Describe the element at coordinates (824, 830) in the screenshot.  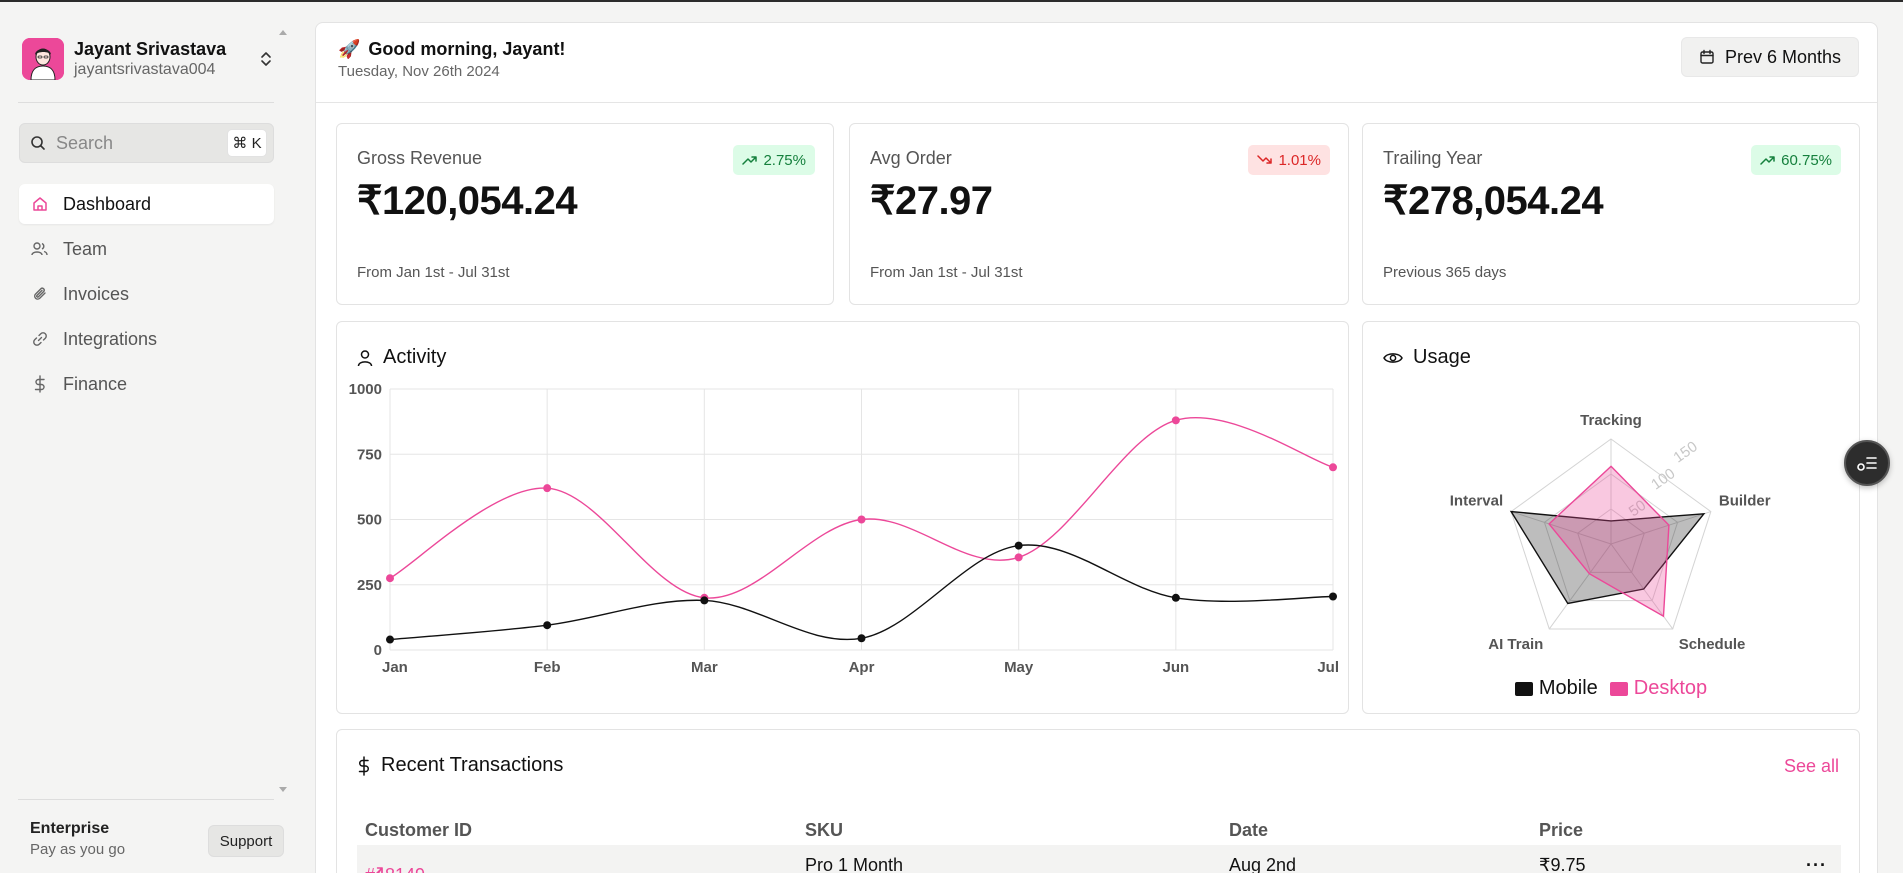
I see `column-header-sku: SKU` at that location.